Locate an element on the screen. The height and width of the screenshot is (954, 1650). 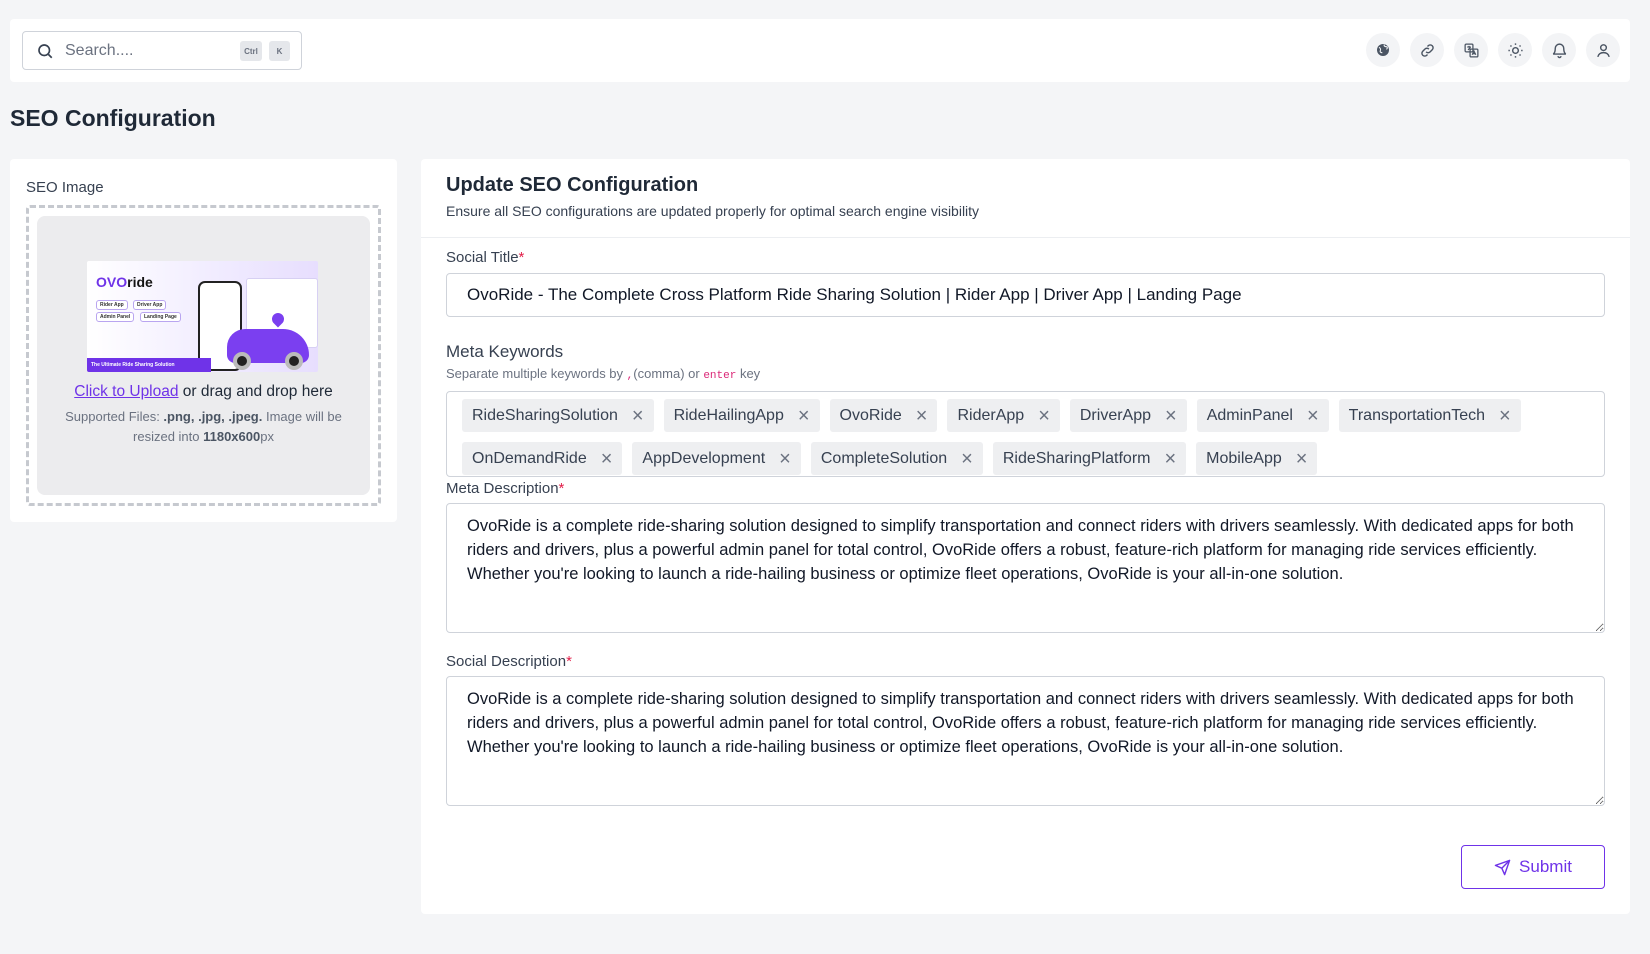
social-description-label: Social Description* is located at coordinates (509, 661).